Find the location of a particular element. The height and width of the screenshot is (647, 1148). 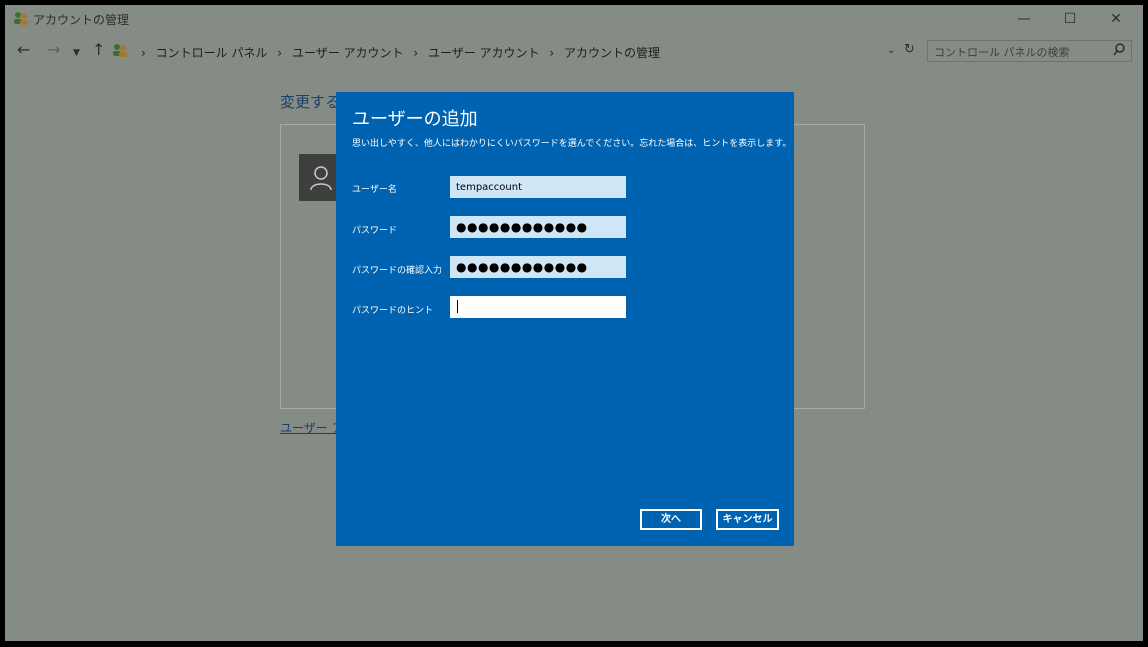

recent-locations-chevron-icon: ▼ is located at coordinates (76, 53).